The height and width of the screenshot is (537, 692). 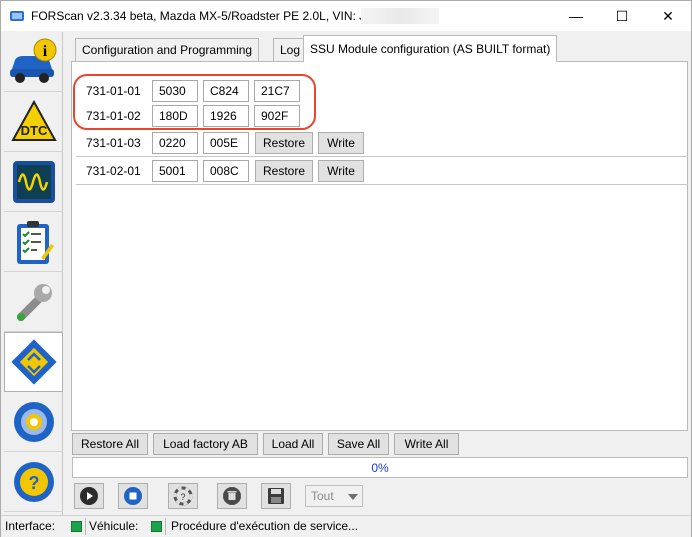 What do you see at coordinates (358, 444) in the screenshot?
I see `save-all-button: Save All` at bounding box center [358, 444].